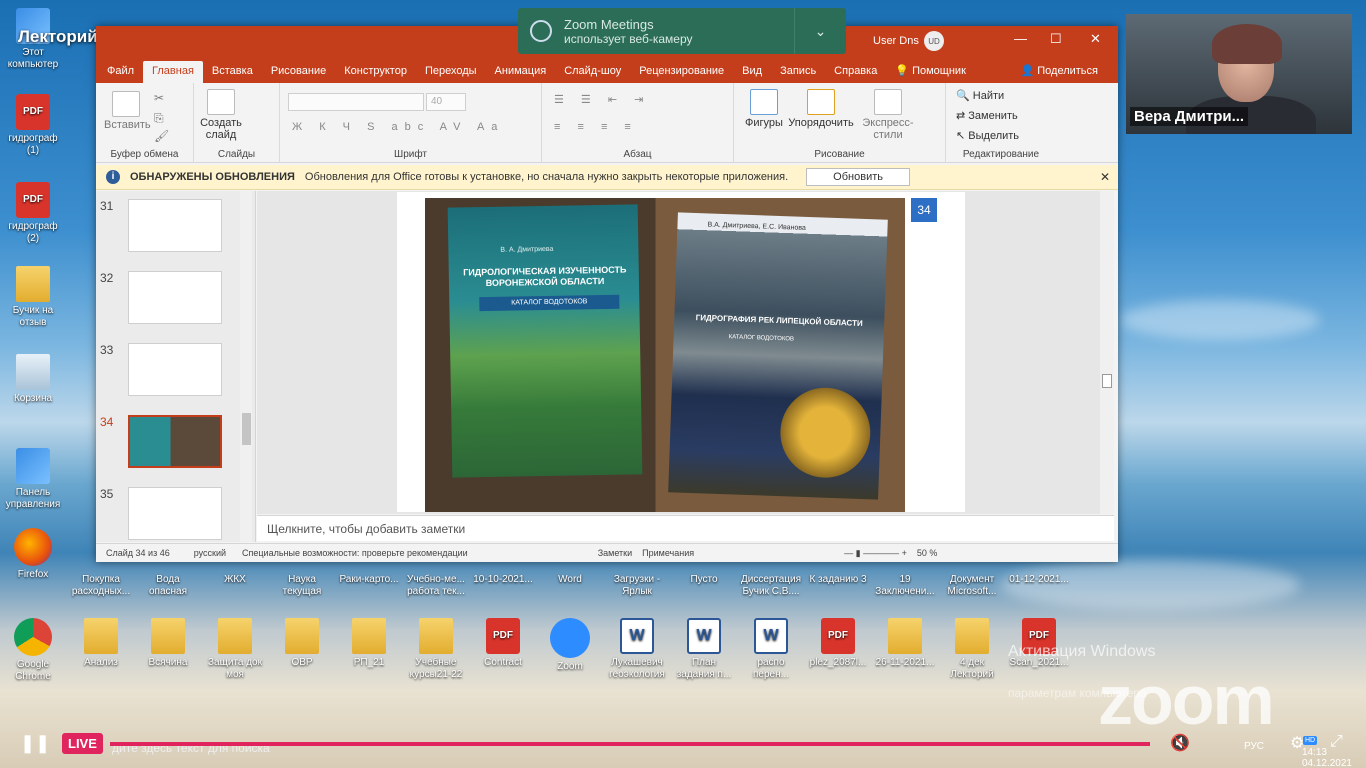 Image resolution: width=1366 pixels, height=768 pixels. Describe the element at coordinates (570, 580) in the screenshot. I see `desktop-icon: Word` at that location.